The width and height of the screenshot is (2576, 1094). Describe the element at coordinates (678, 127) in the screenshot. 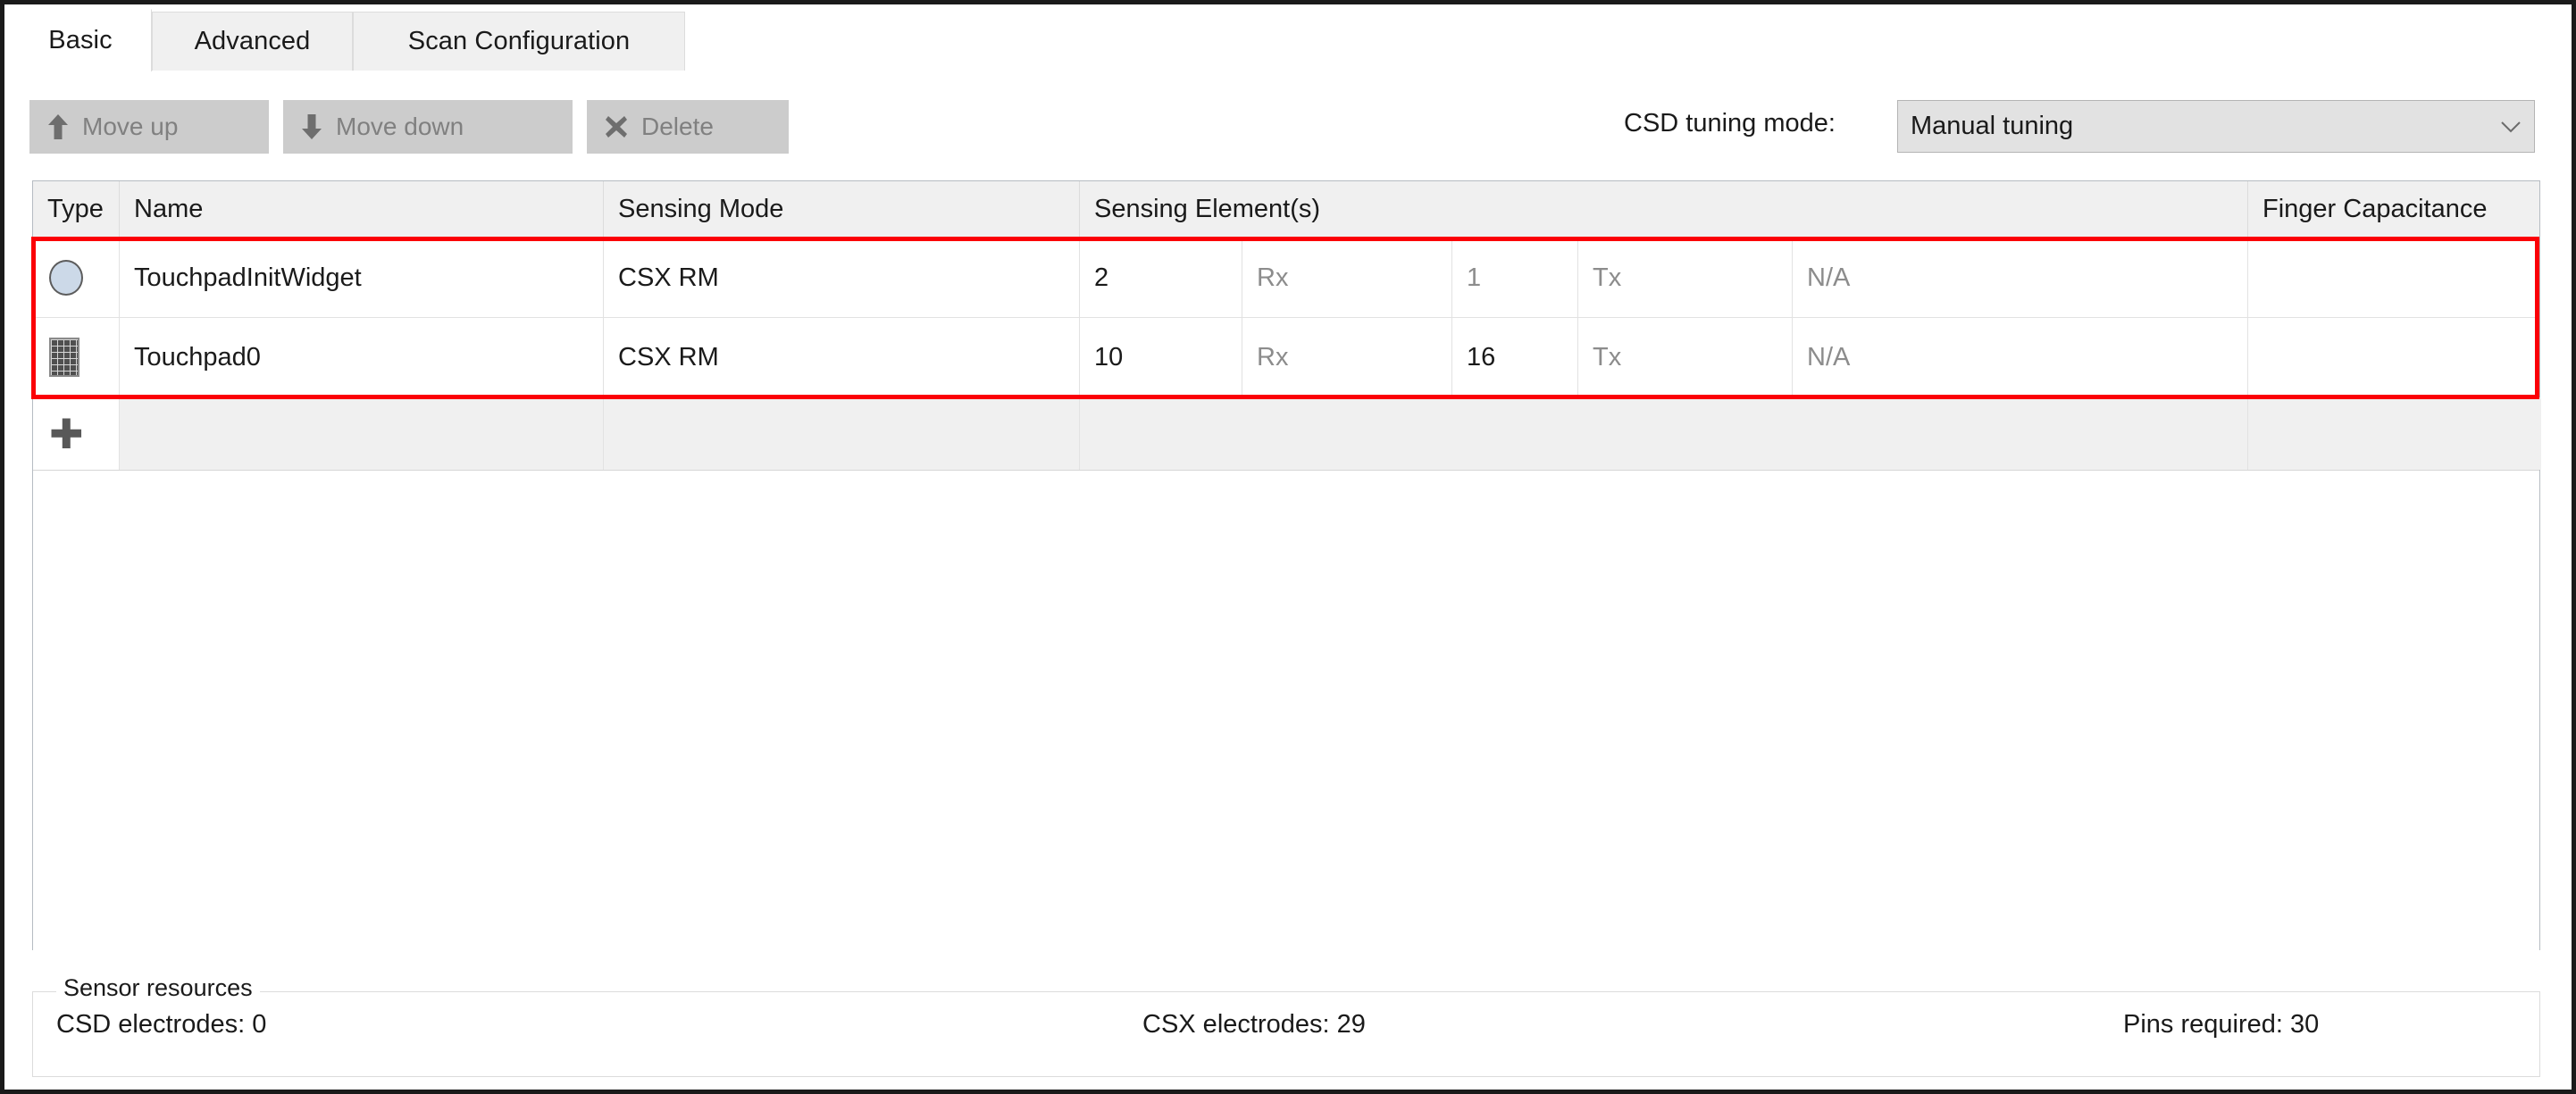

I see `delete-label: Delete` at that location.